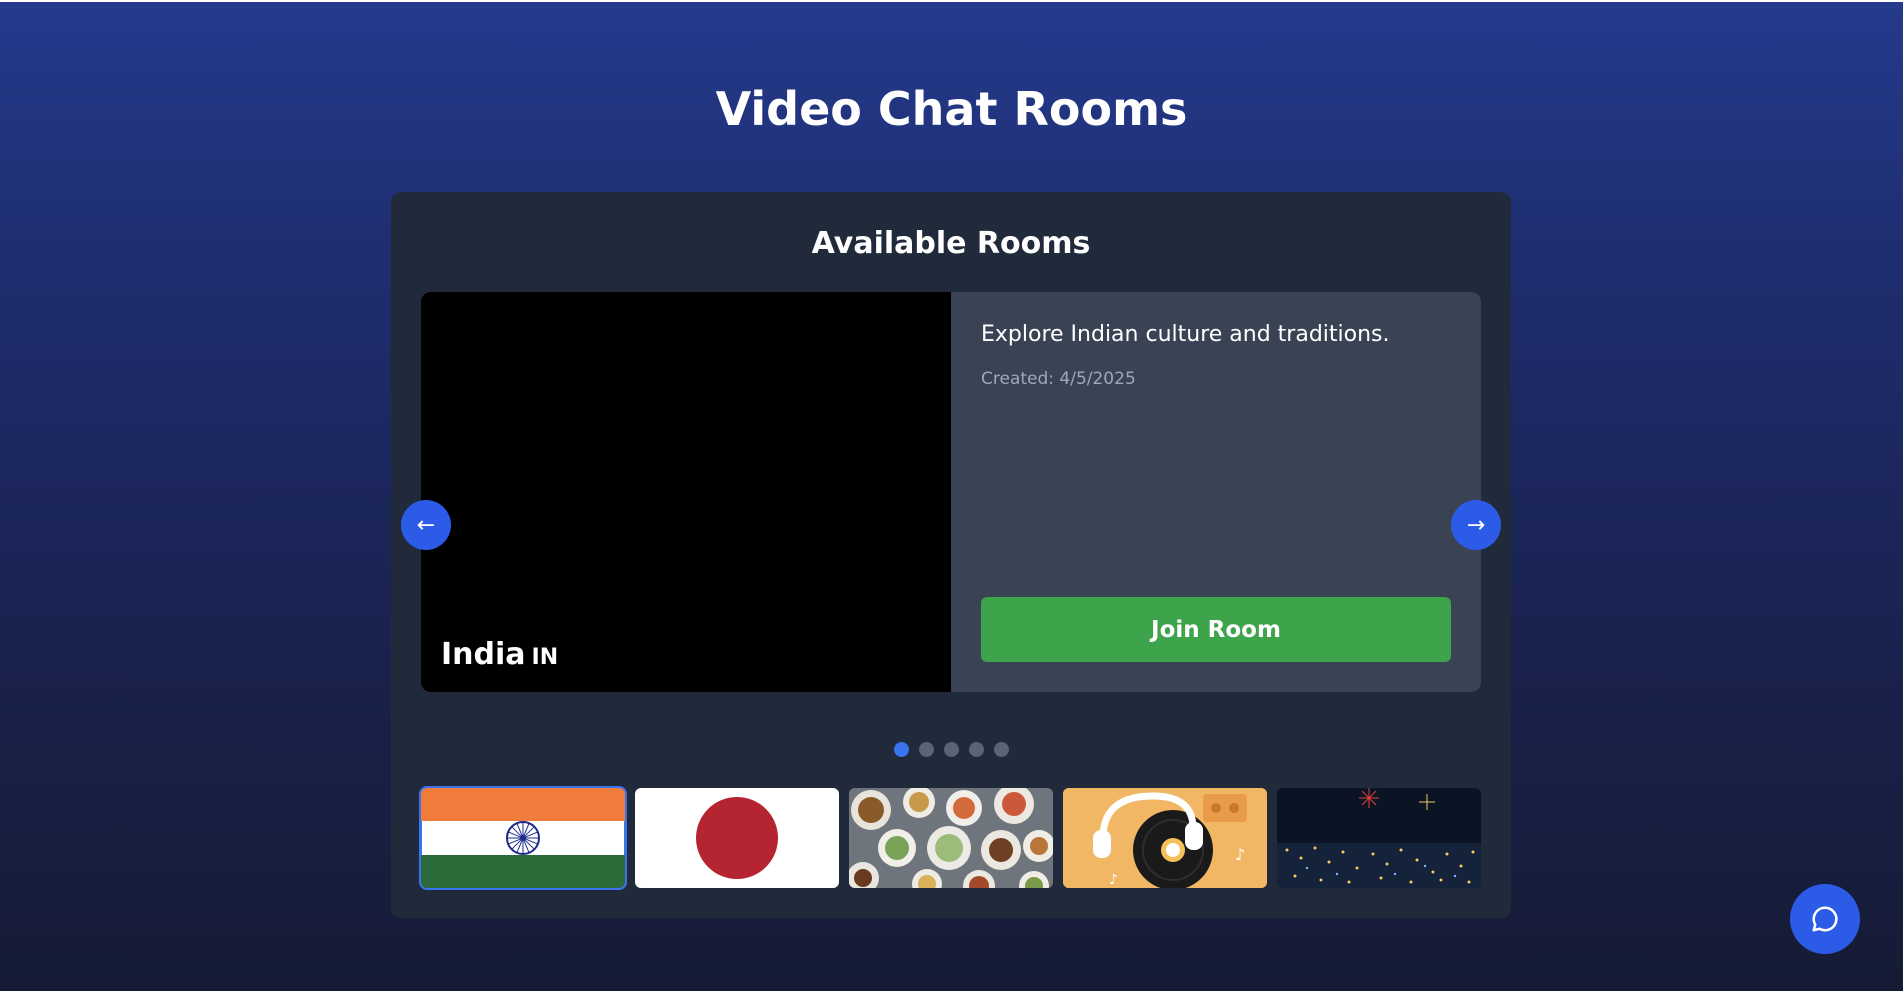 This screenshot has width=1903, height=991. I want to click on thumbnail-india-flag, so click(523, 838).